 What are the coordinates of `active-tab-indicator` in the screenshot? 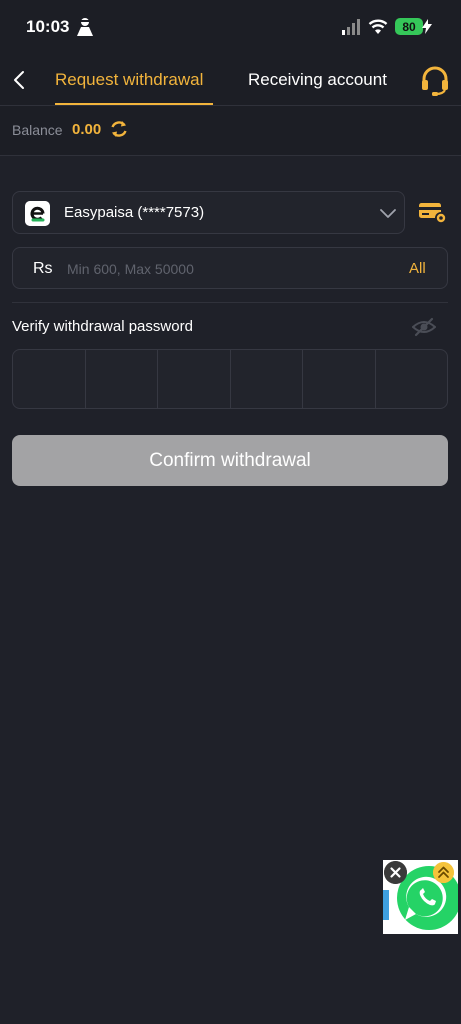 It's located at (134, 104).